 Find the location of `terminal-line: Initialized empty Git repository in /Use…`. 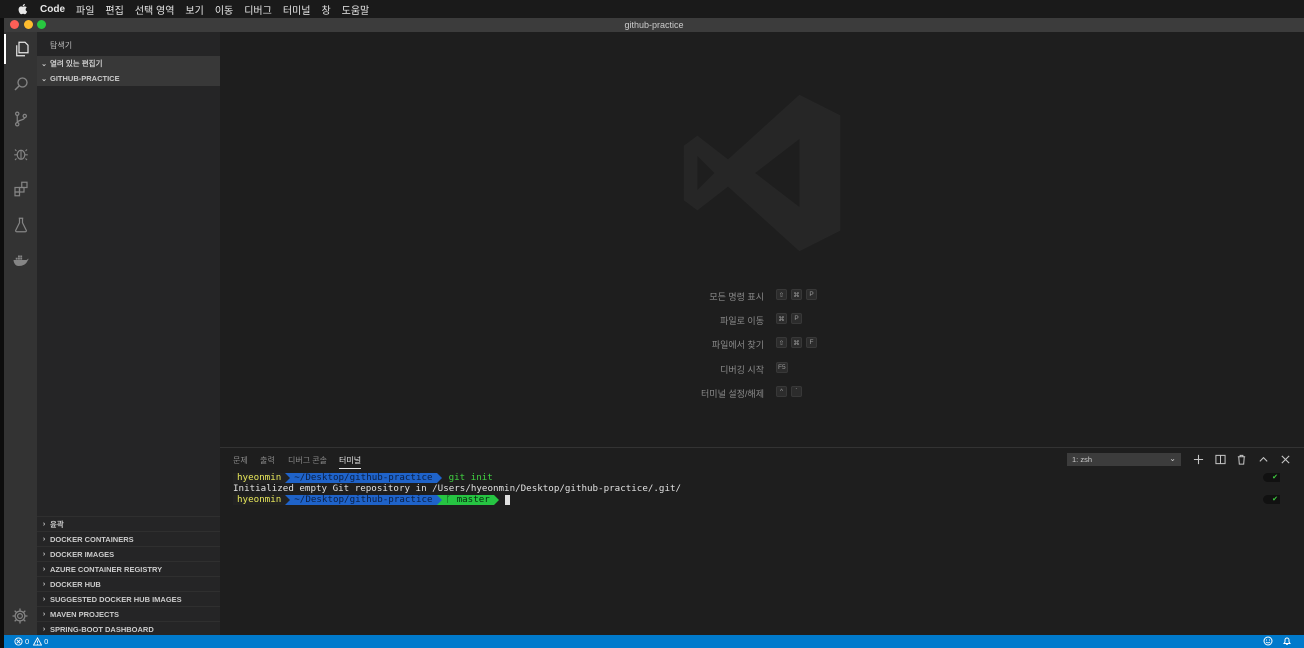

terminal-line: Initialized empty Git repository in /Use… is located at coordinates (457, 488).